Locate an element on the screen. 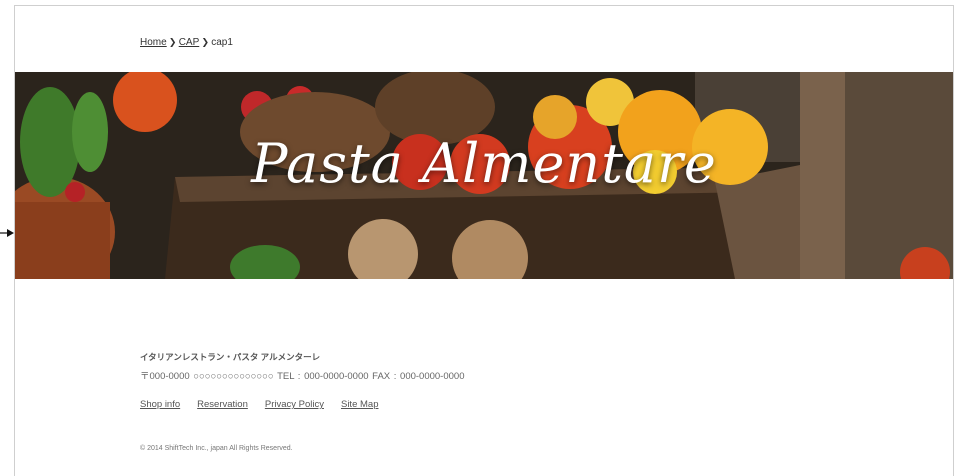 This screenshot has width=960, height=476. breadcrumb-current: cap1 is located at coordinates (222, 42).